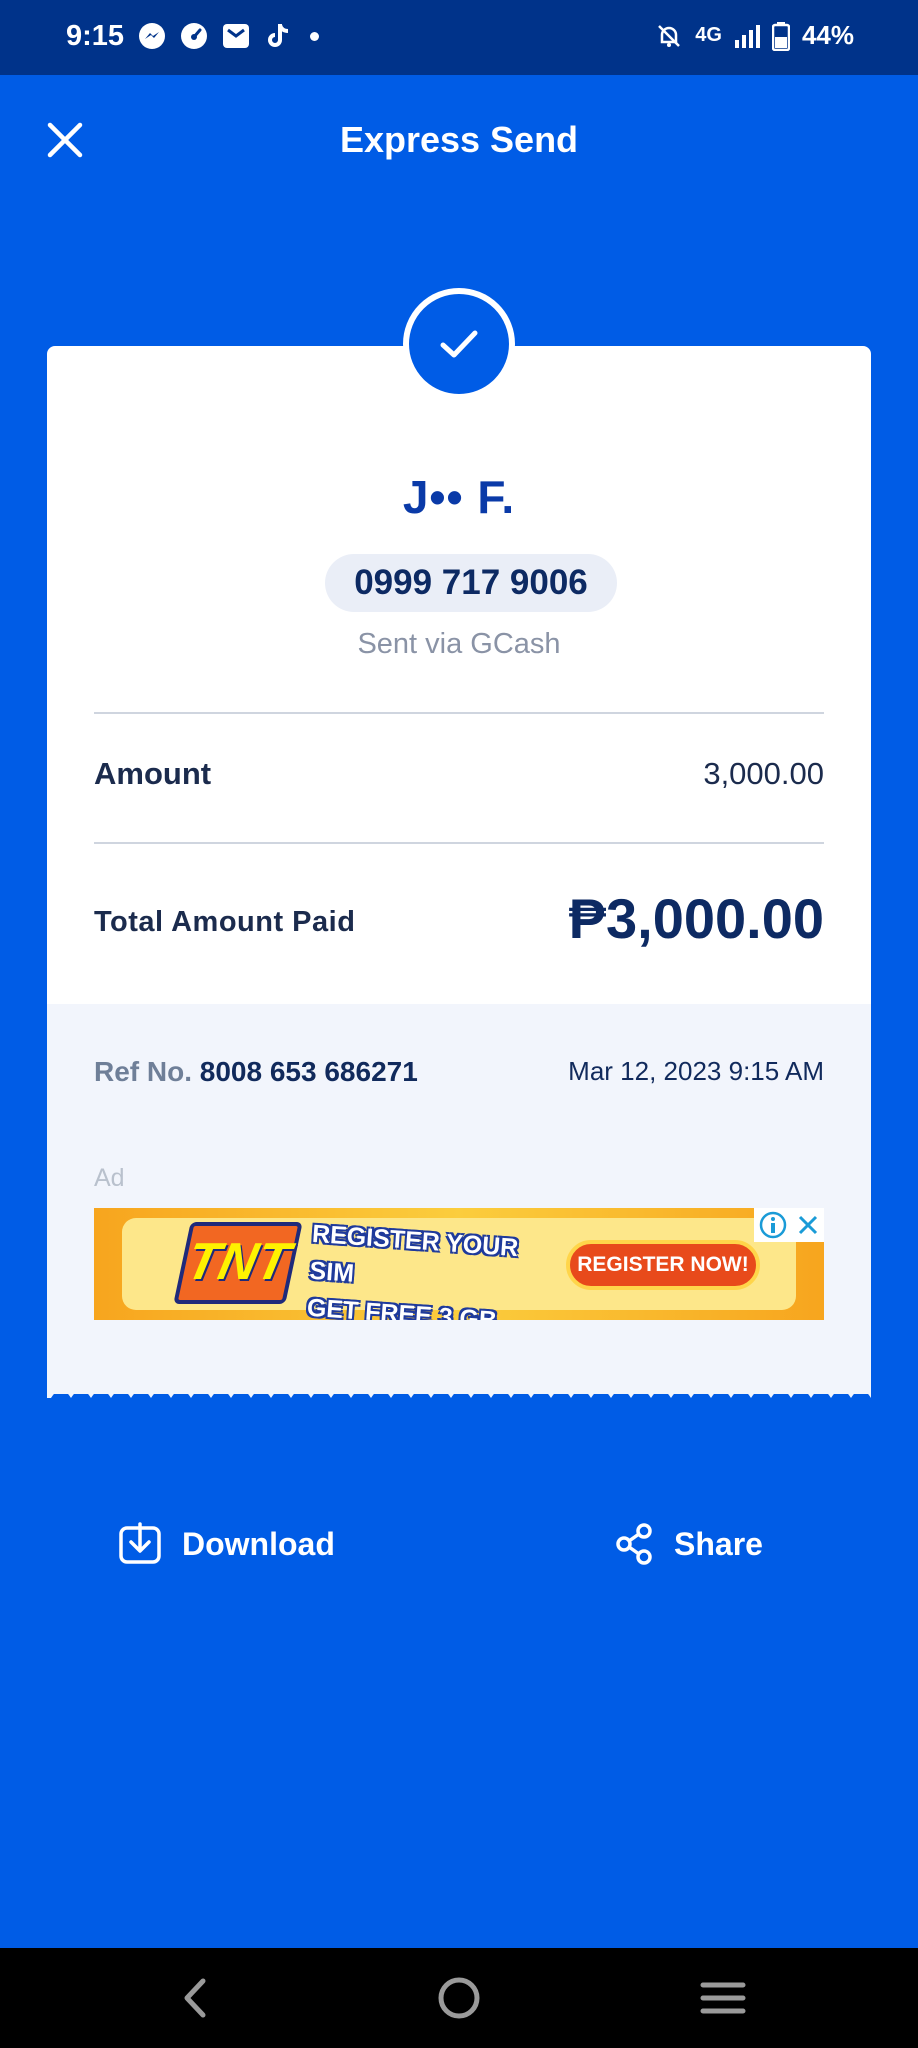 This screenshot has width=918, height=2048. I want to click on speedometer-icon, so click(194, 36).